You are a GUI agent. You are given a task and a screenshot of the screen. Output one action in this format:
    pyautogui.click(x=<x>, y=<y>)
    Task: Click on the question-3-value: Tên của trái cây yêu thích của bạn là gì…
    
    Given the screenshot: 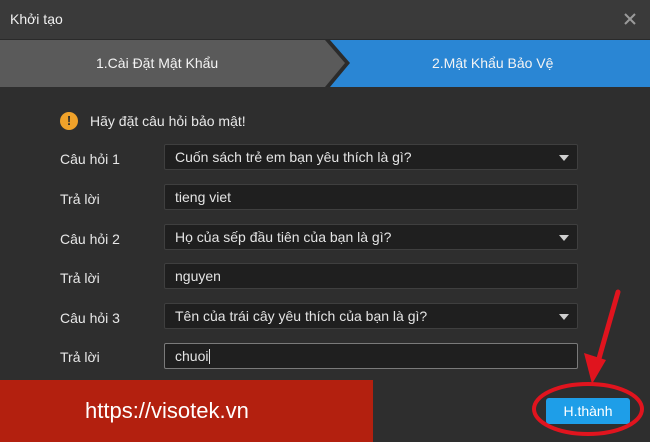 What is the action you would take?
    pyautogui.click(x=301, y=316)
    